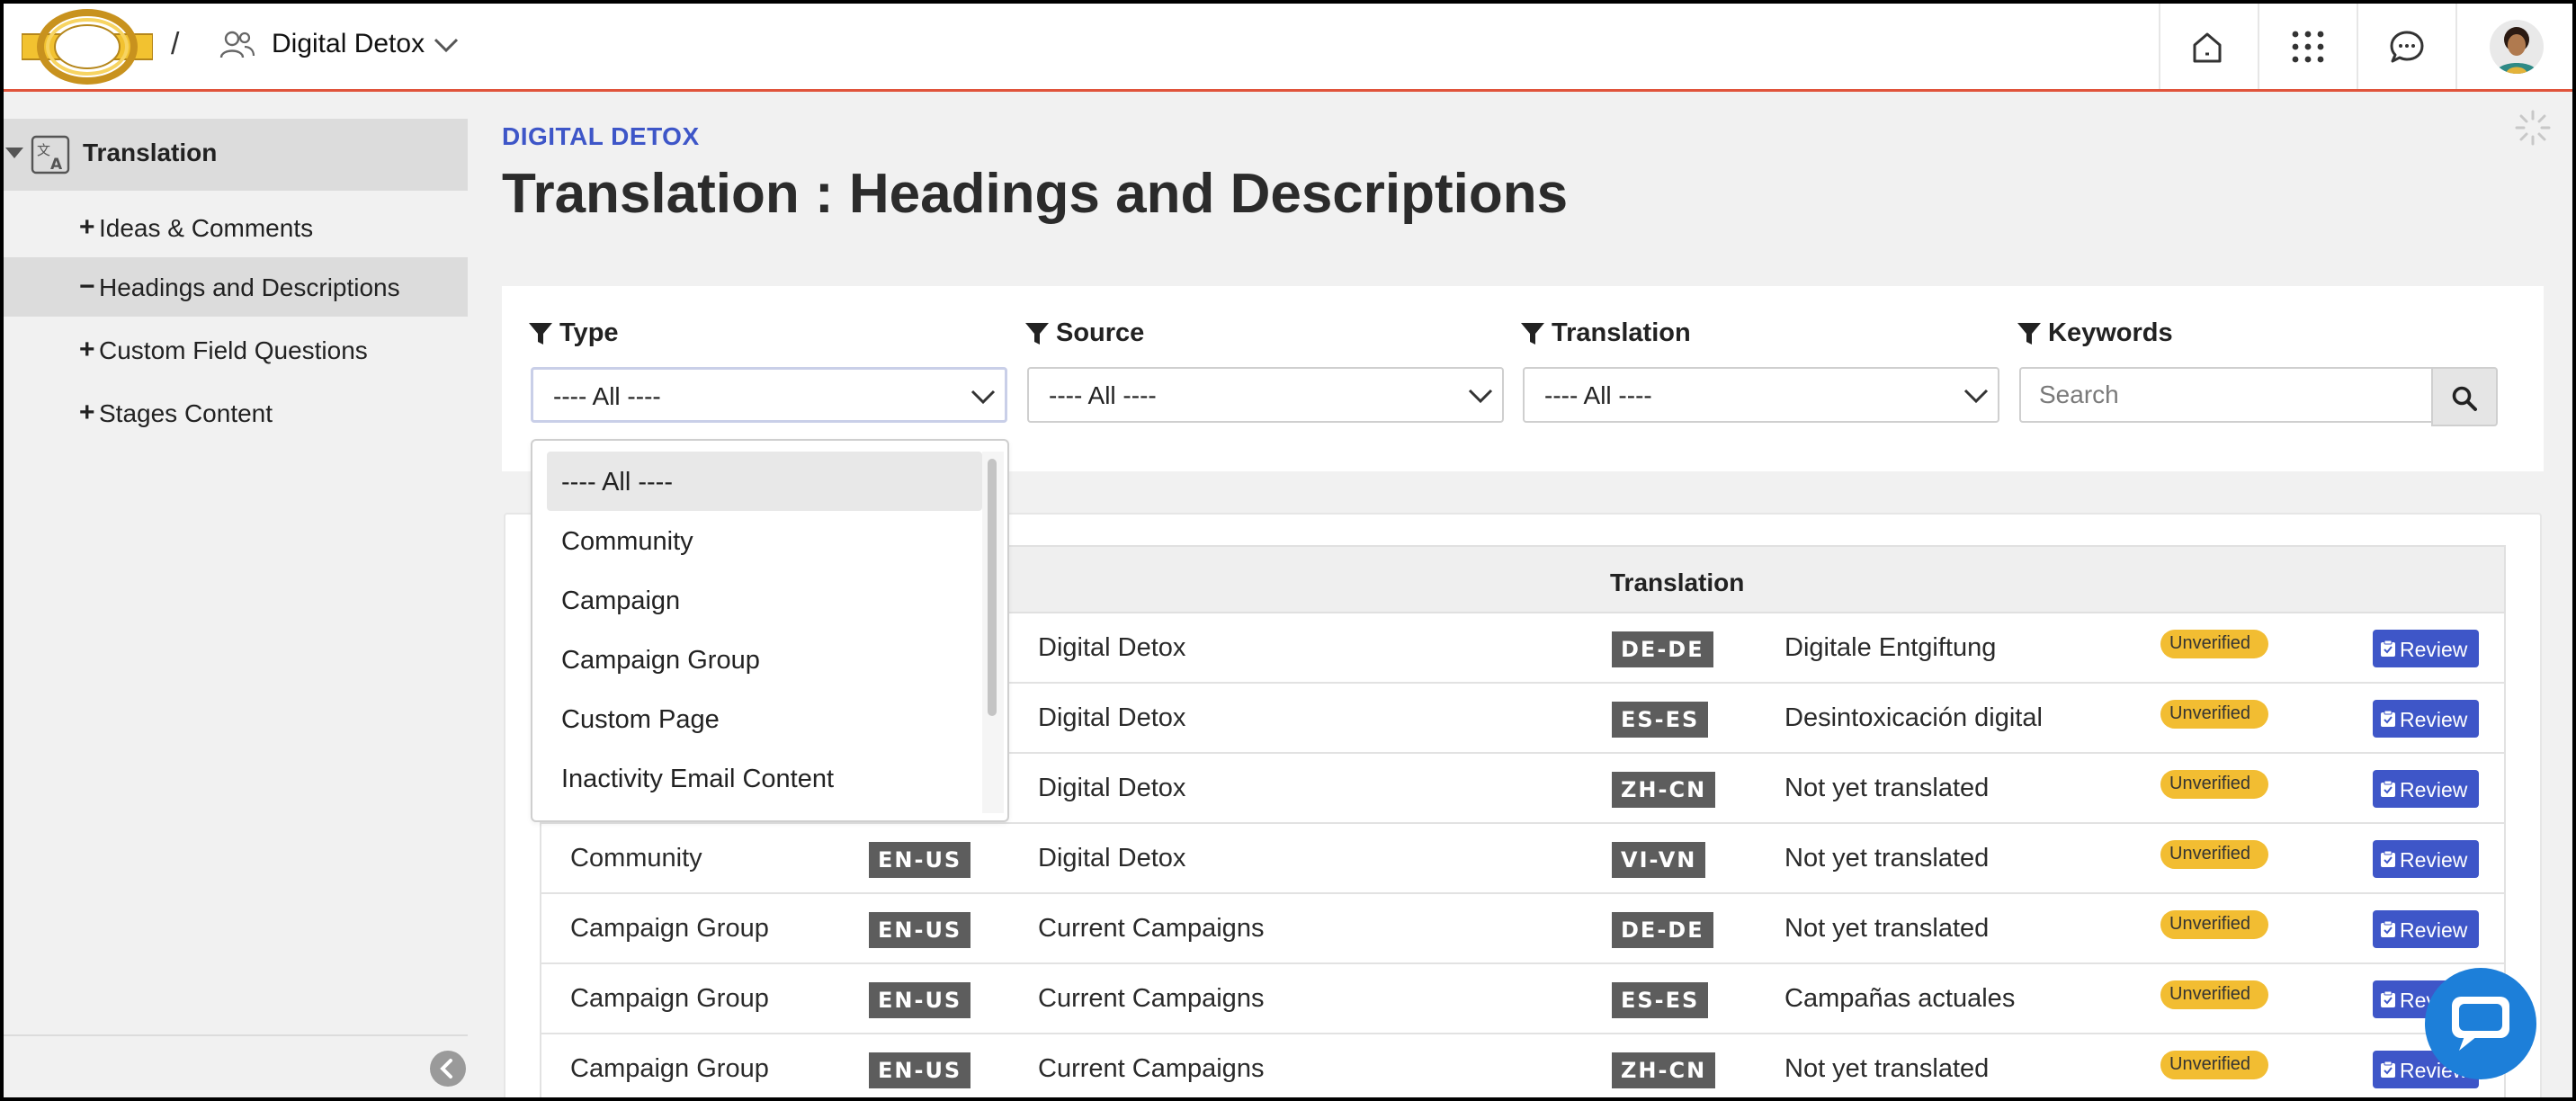 The height and width of the screenshot is (1101, 2576). What do you see at coordinates (348, 44) in the screenshot?
I see `community-name: Digital Detox` at bounding box center [348, 44].